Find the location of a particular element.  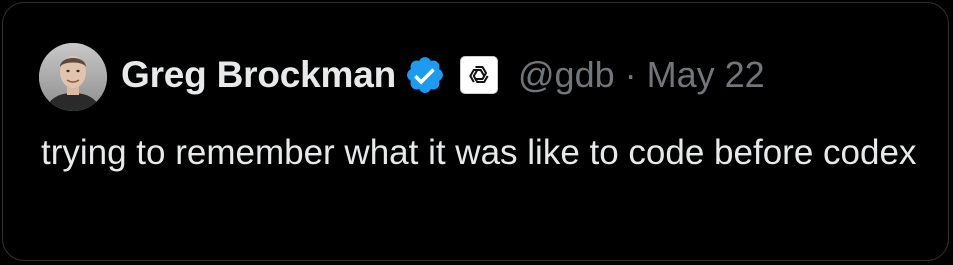

avatar is located at coordinates (73, 77).